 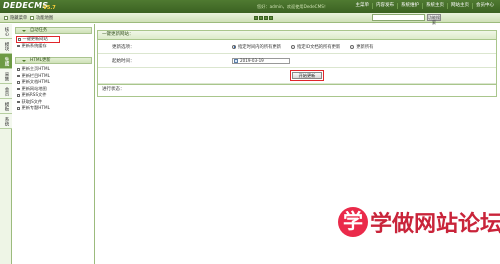 What do you see at coordinates (6, 46) in the screenshot?
I see `tab-modules: 模块` at bounding box center [6, 46].